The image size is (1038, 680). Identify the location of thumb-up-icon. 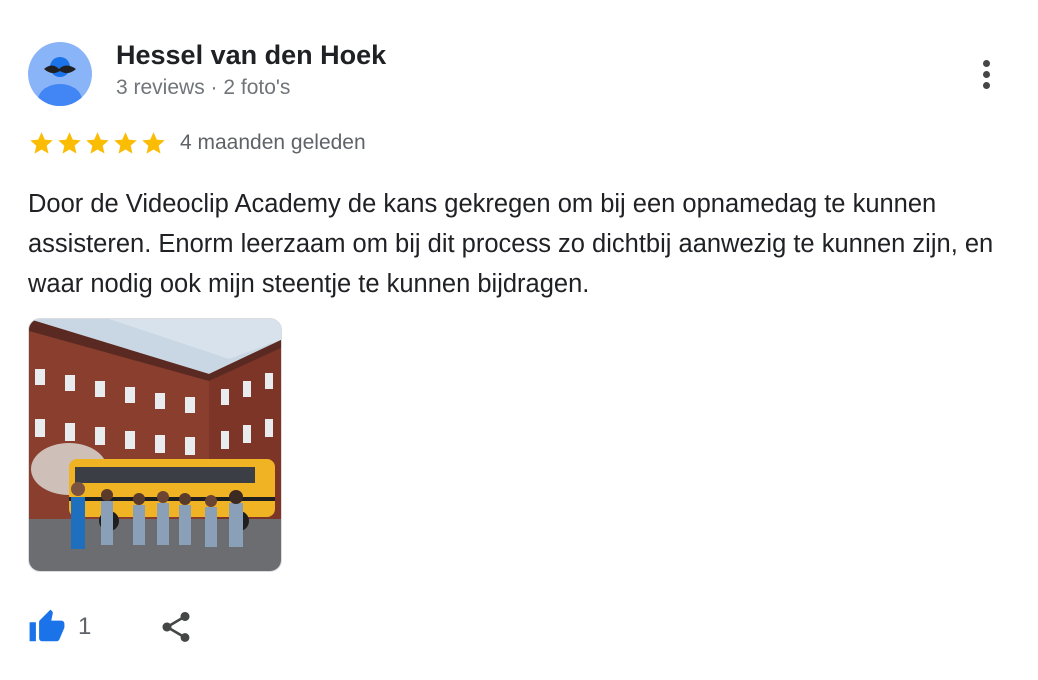
(47, 625).